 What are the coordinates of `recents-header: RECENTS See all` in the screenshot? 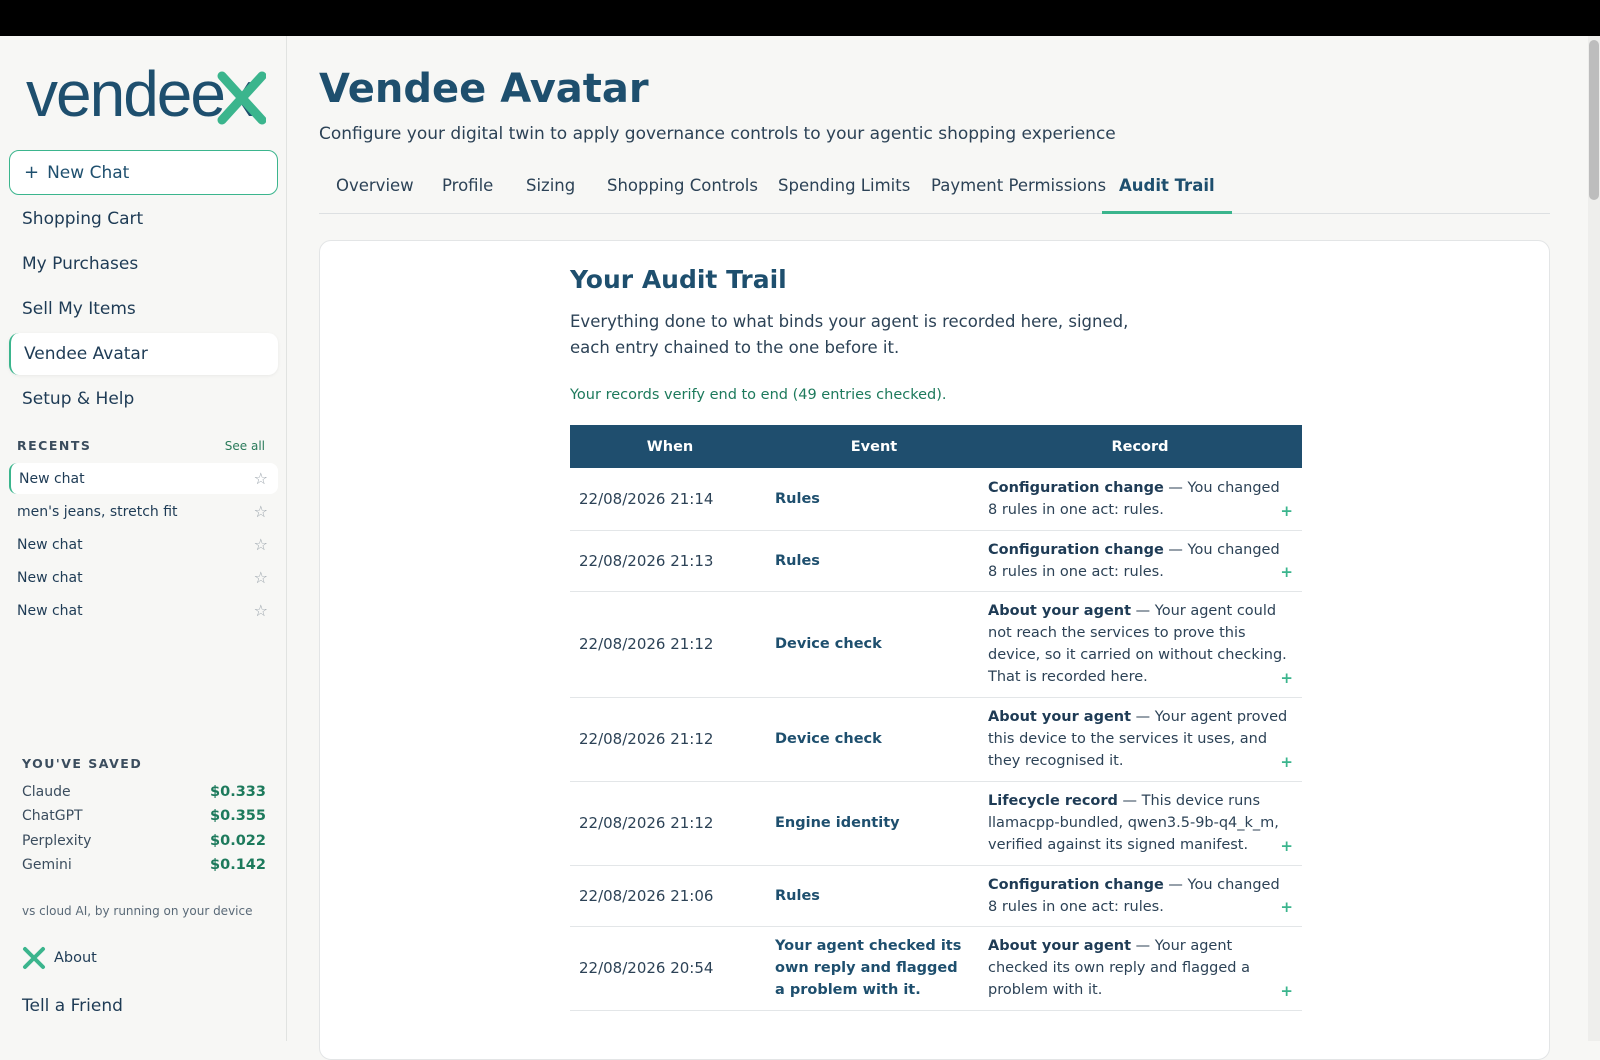 It's located at (141, 445).